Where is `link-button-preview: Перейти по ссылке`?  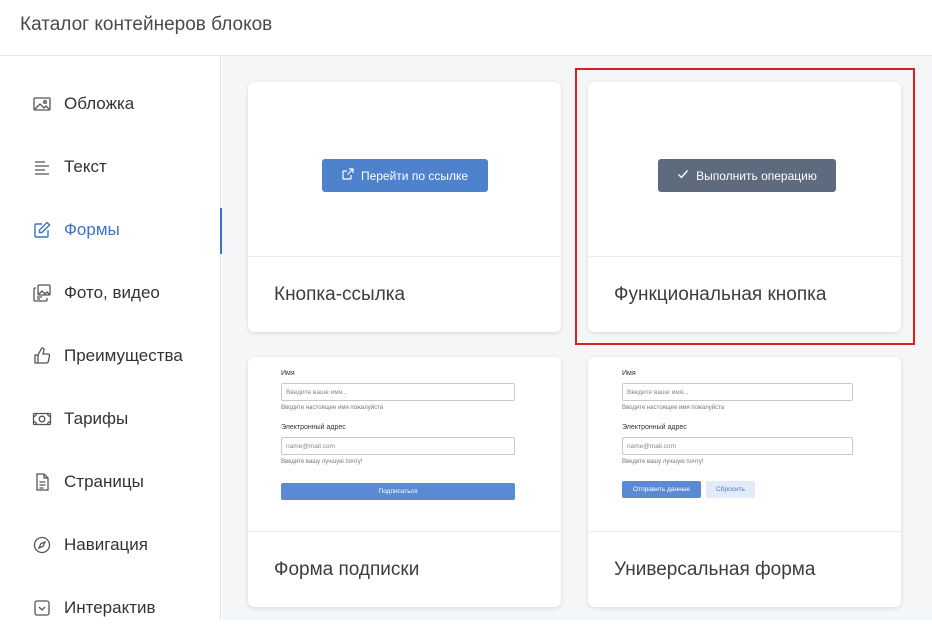 link-button-preview: Перейти по ссылке is located at coordinates (405, 175).